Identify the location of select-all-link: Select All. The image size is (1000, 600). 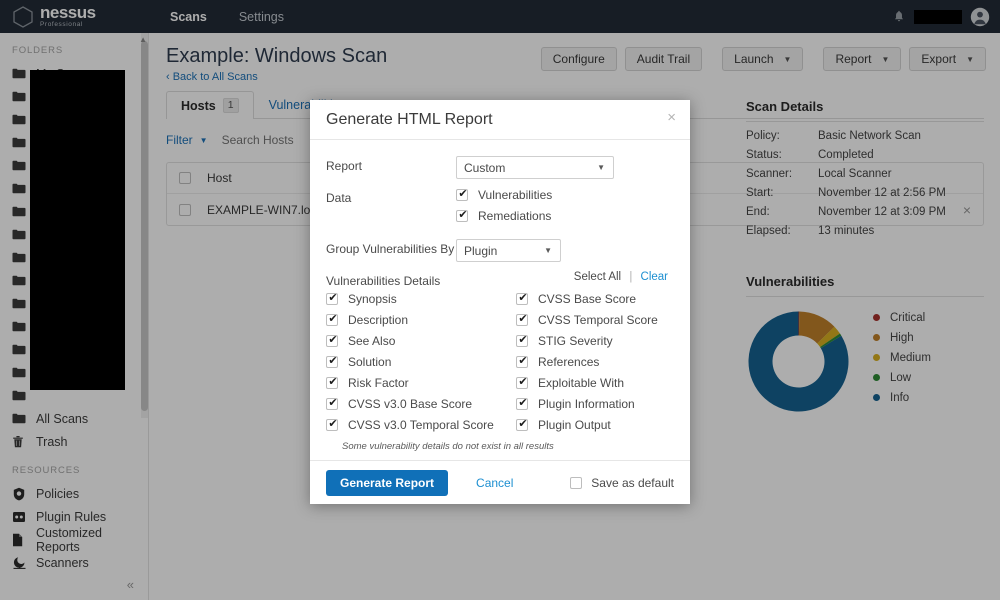
(597, 277).